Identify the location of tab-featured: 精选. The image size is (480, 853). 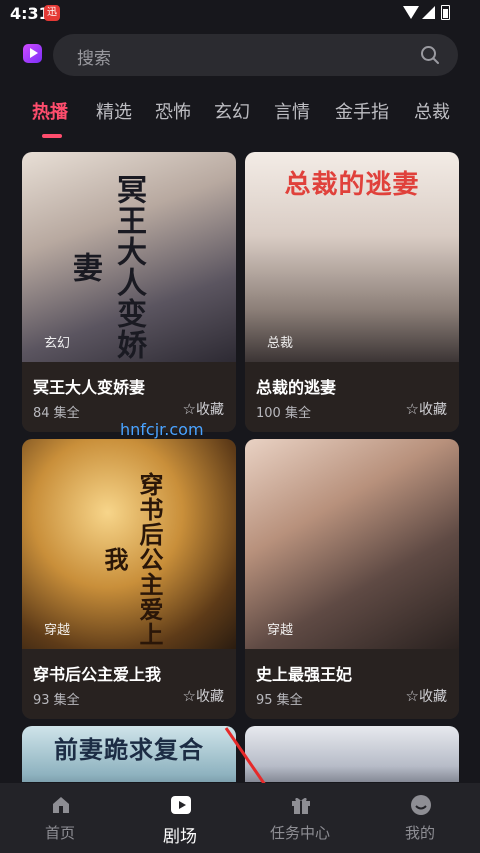
(114, 111).